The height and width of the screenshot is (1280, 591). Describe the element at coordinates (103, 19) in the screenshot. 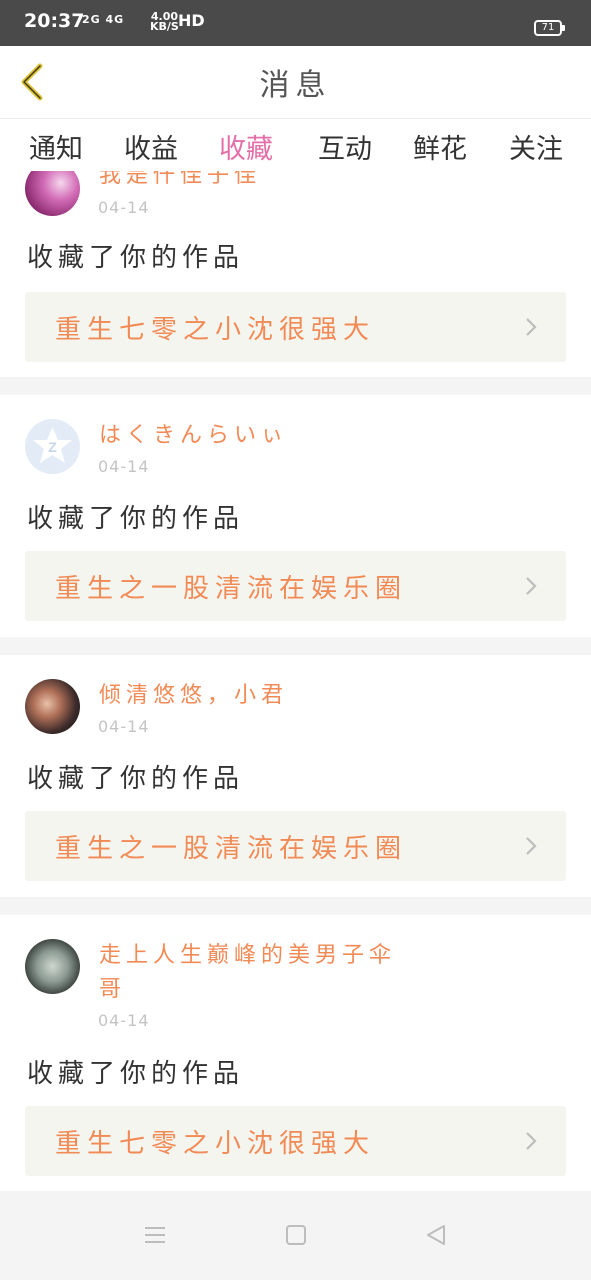

I see `signal-icon: 2G 4G` at that location.